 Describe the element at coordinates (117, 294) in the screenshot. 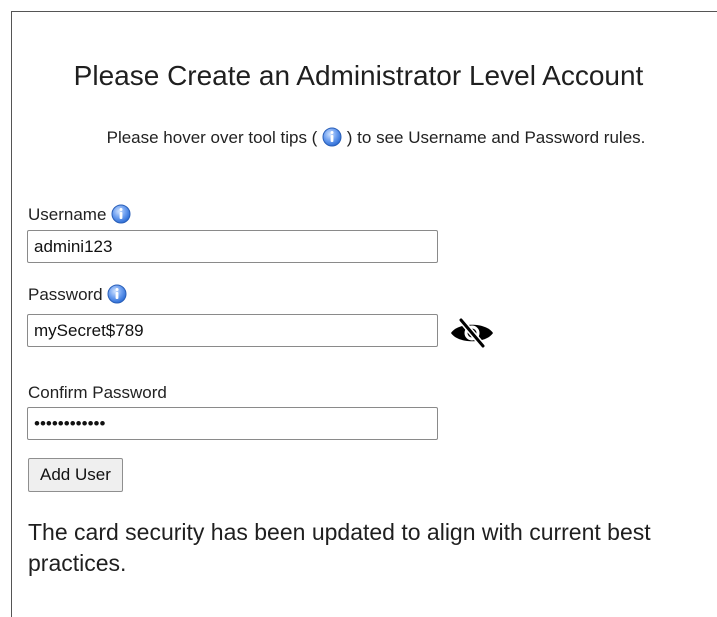

I see `password-info-icon` at that location.